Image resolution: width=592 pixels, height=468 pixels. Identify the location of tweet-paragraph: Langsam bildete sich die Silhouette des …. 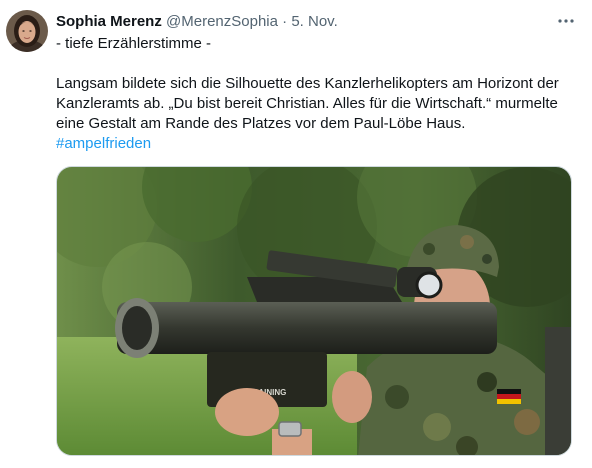
(307, 103).